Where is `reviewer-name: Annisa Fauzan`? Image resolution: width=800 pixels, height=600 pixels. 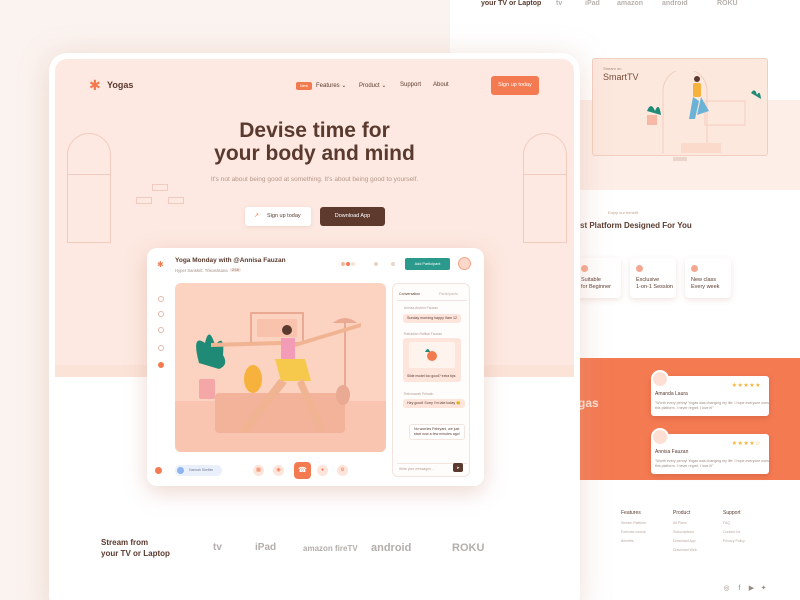
reviewer-name: Annisa Fauzan is located at coordinates (672, 452).